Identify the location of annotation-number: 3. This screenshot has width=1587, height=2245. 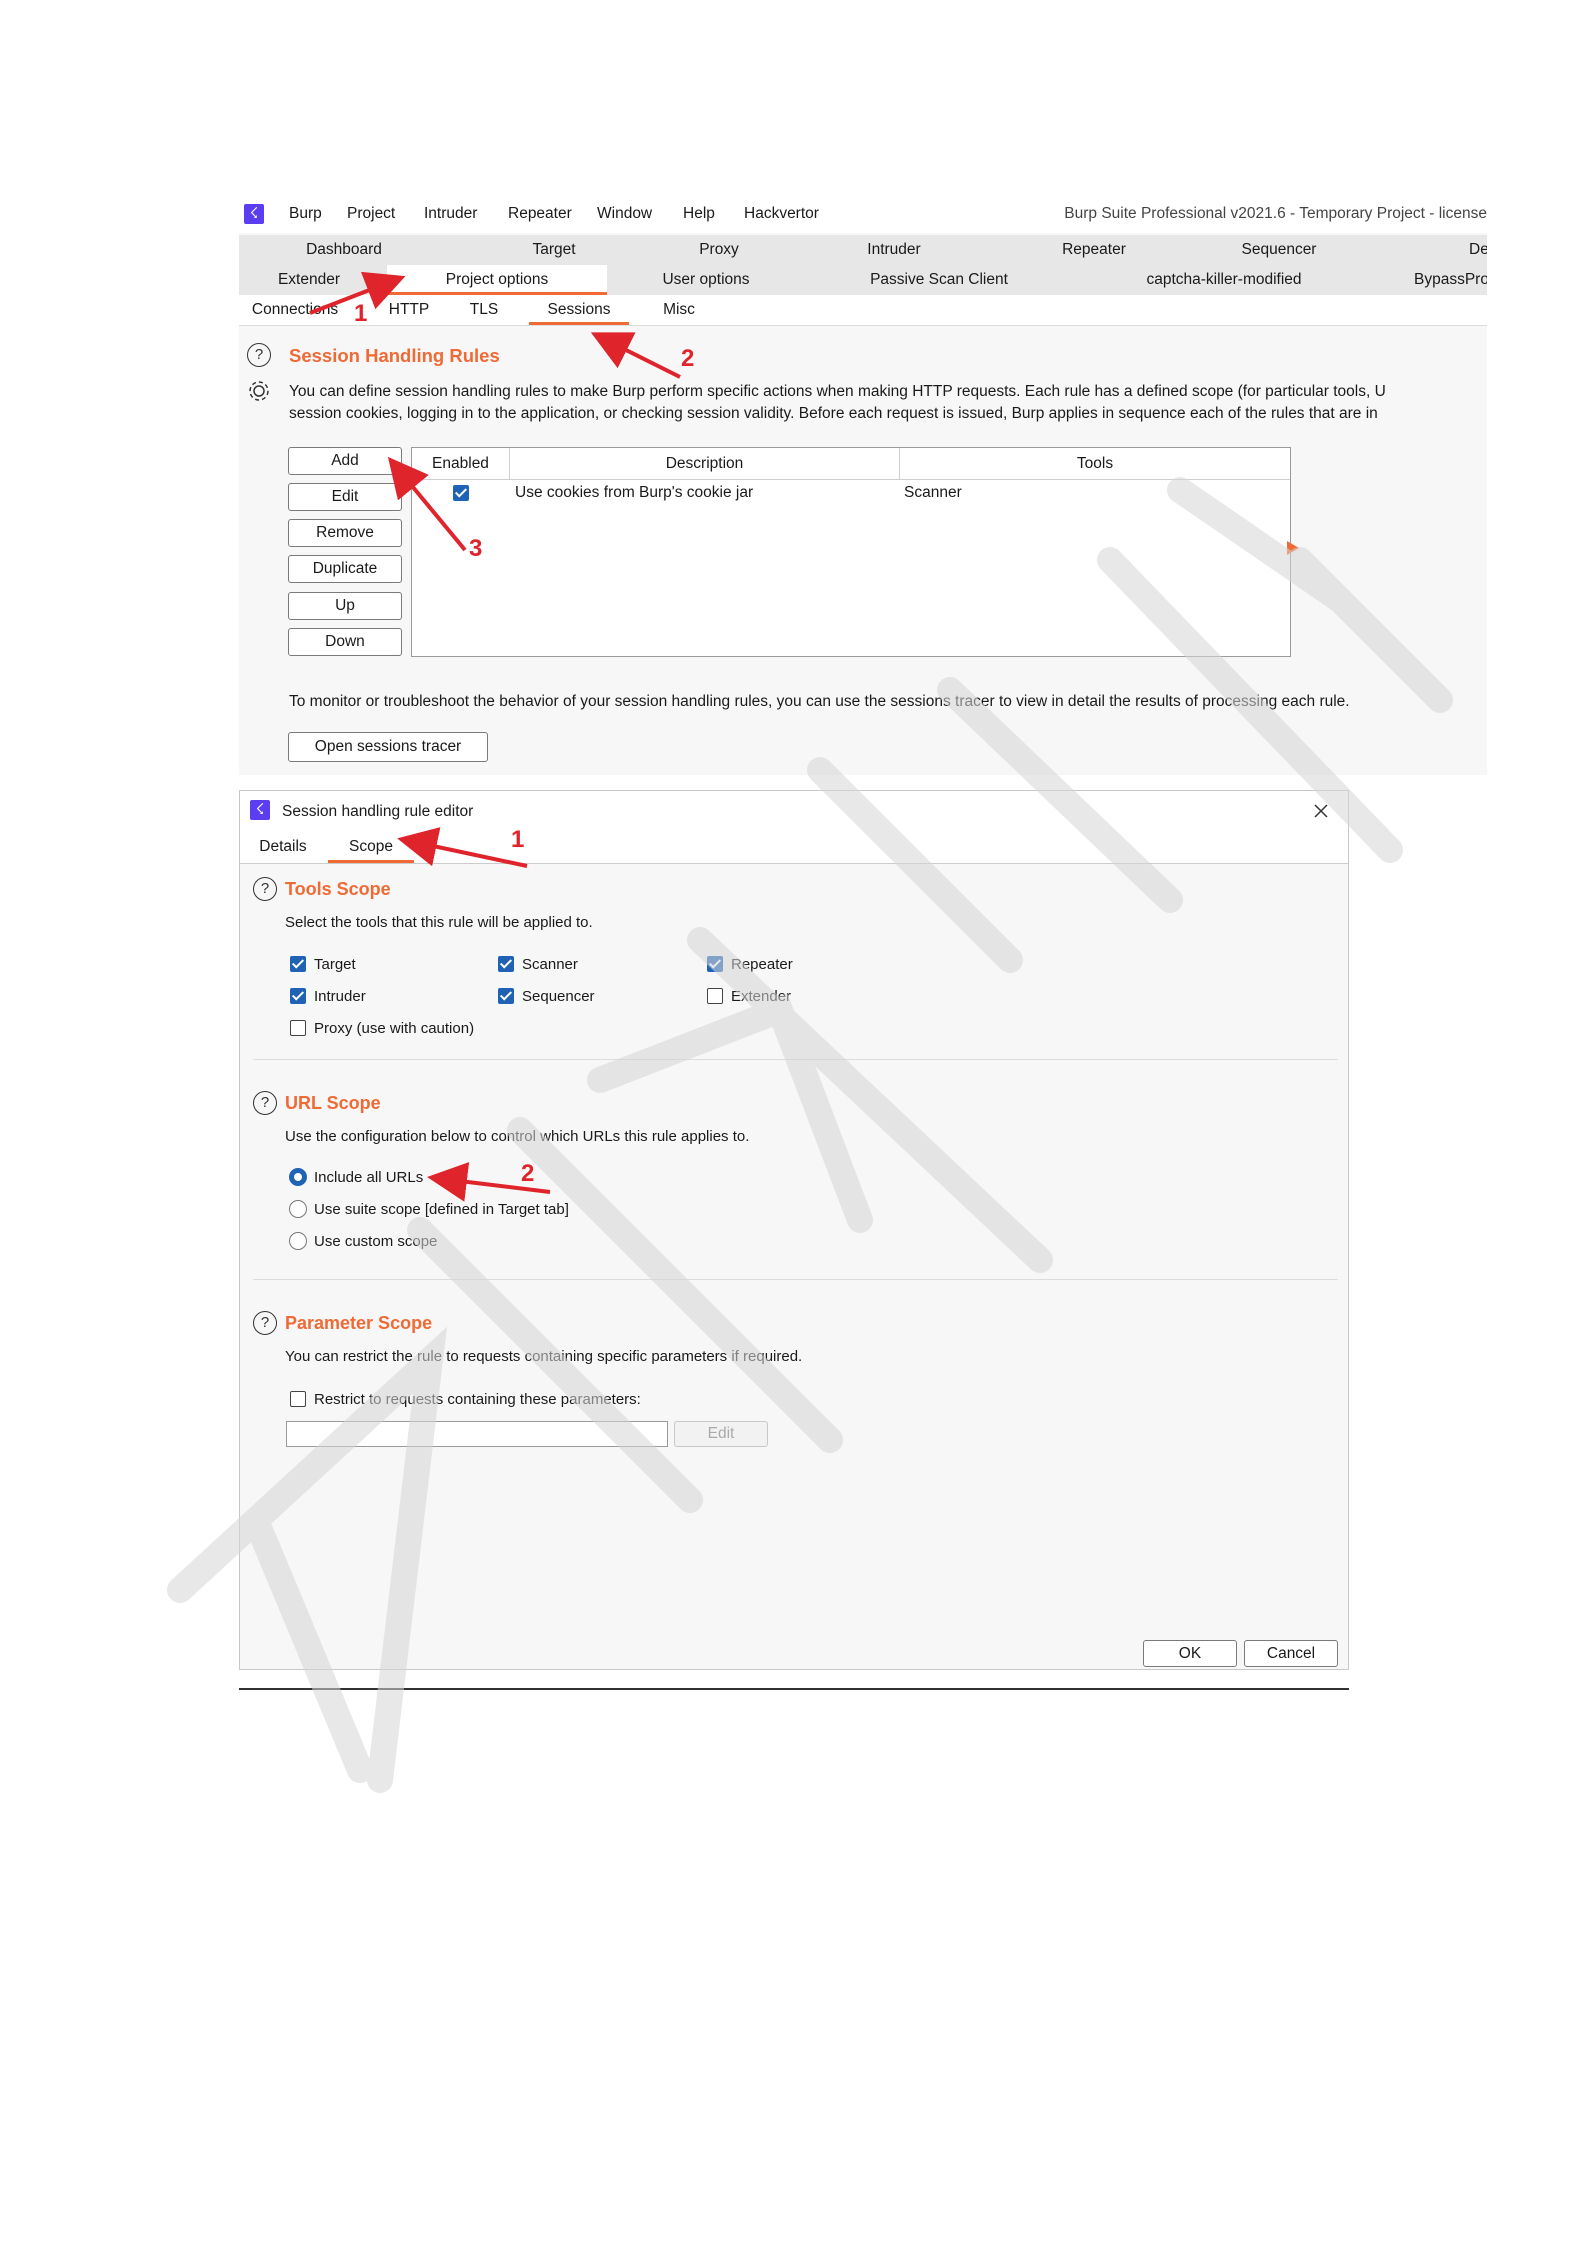
(476, 548).